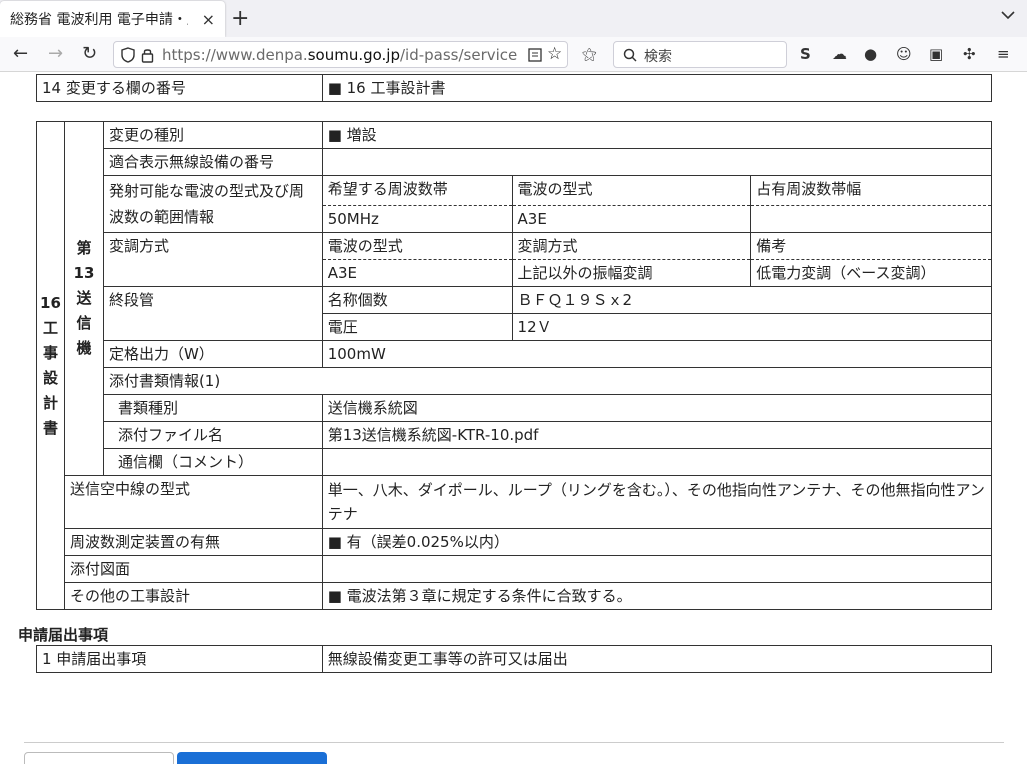  I want to click on emission-head-freq: 希望する周波数帯, so click(417, 190).